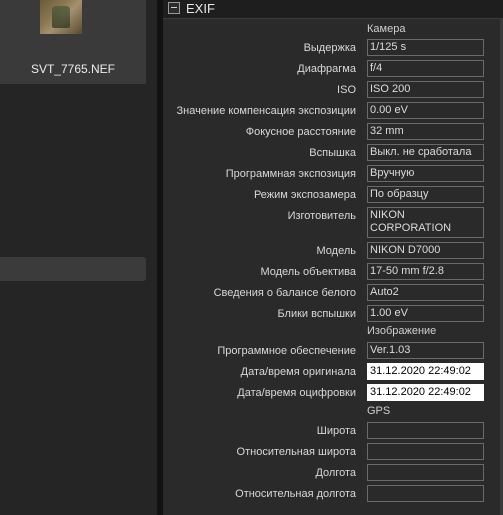 The height and width of the screenshot is (515, 503). Describe the element at coordinates (425, 173) in the screenshot. I see `exif-value: Вручную` at that location.